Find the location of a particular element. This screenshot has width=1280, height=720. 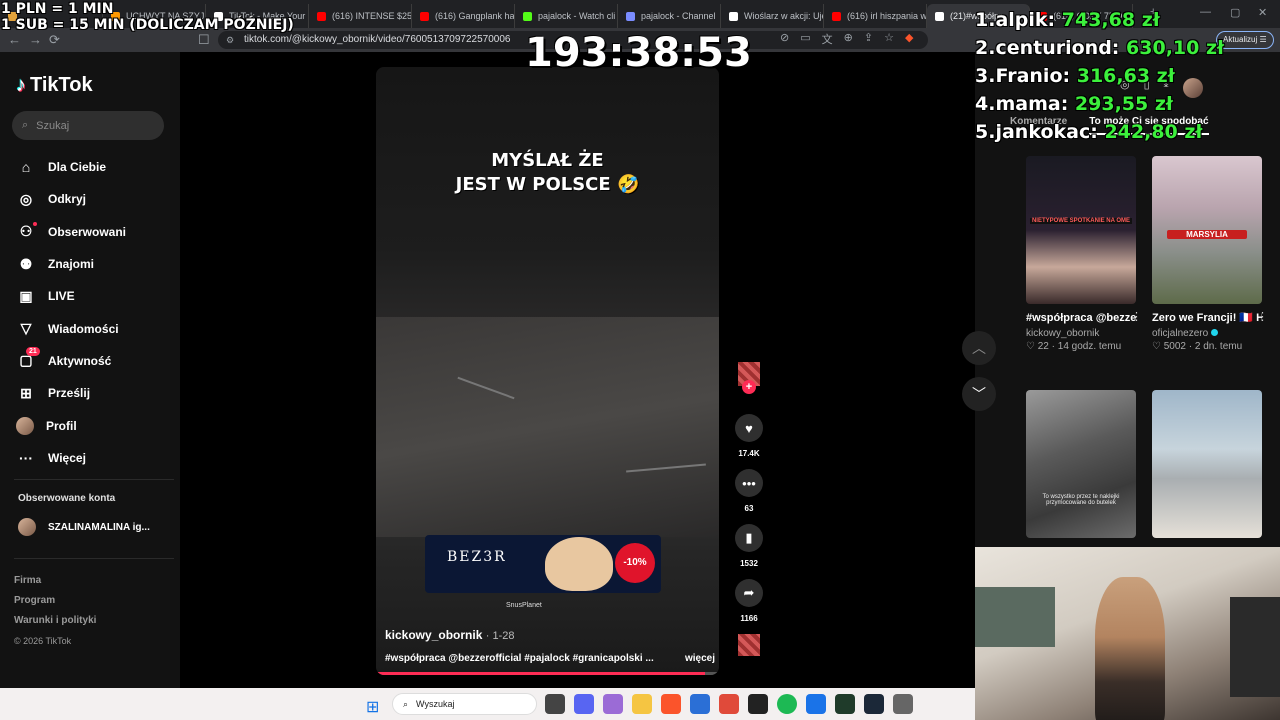

sidebar-item-aktywno-: ▢ 21 Aktywność is located at coordinates (71, 361).